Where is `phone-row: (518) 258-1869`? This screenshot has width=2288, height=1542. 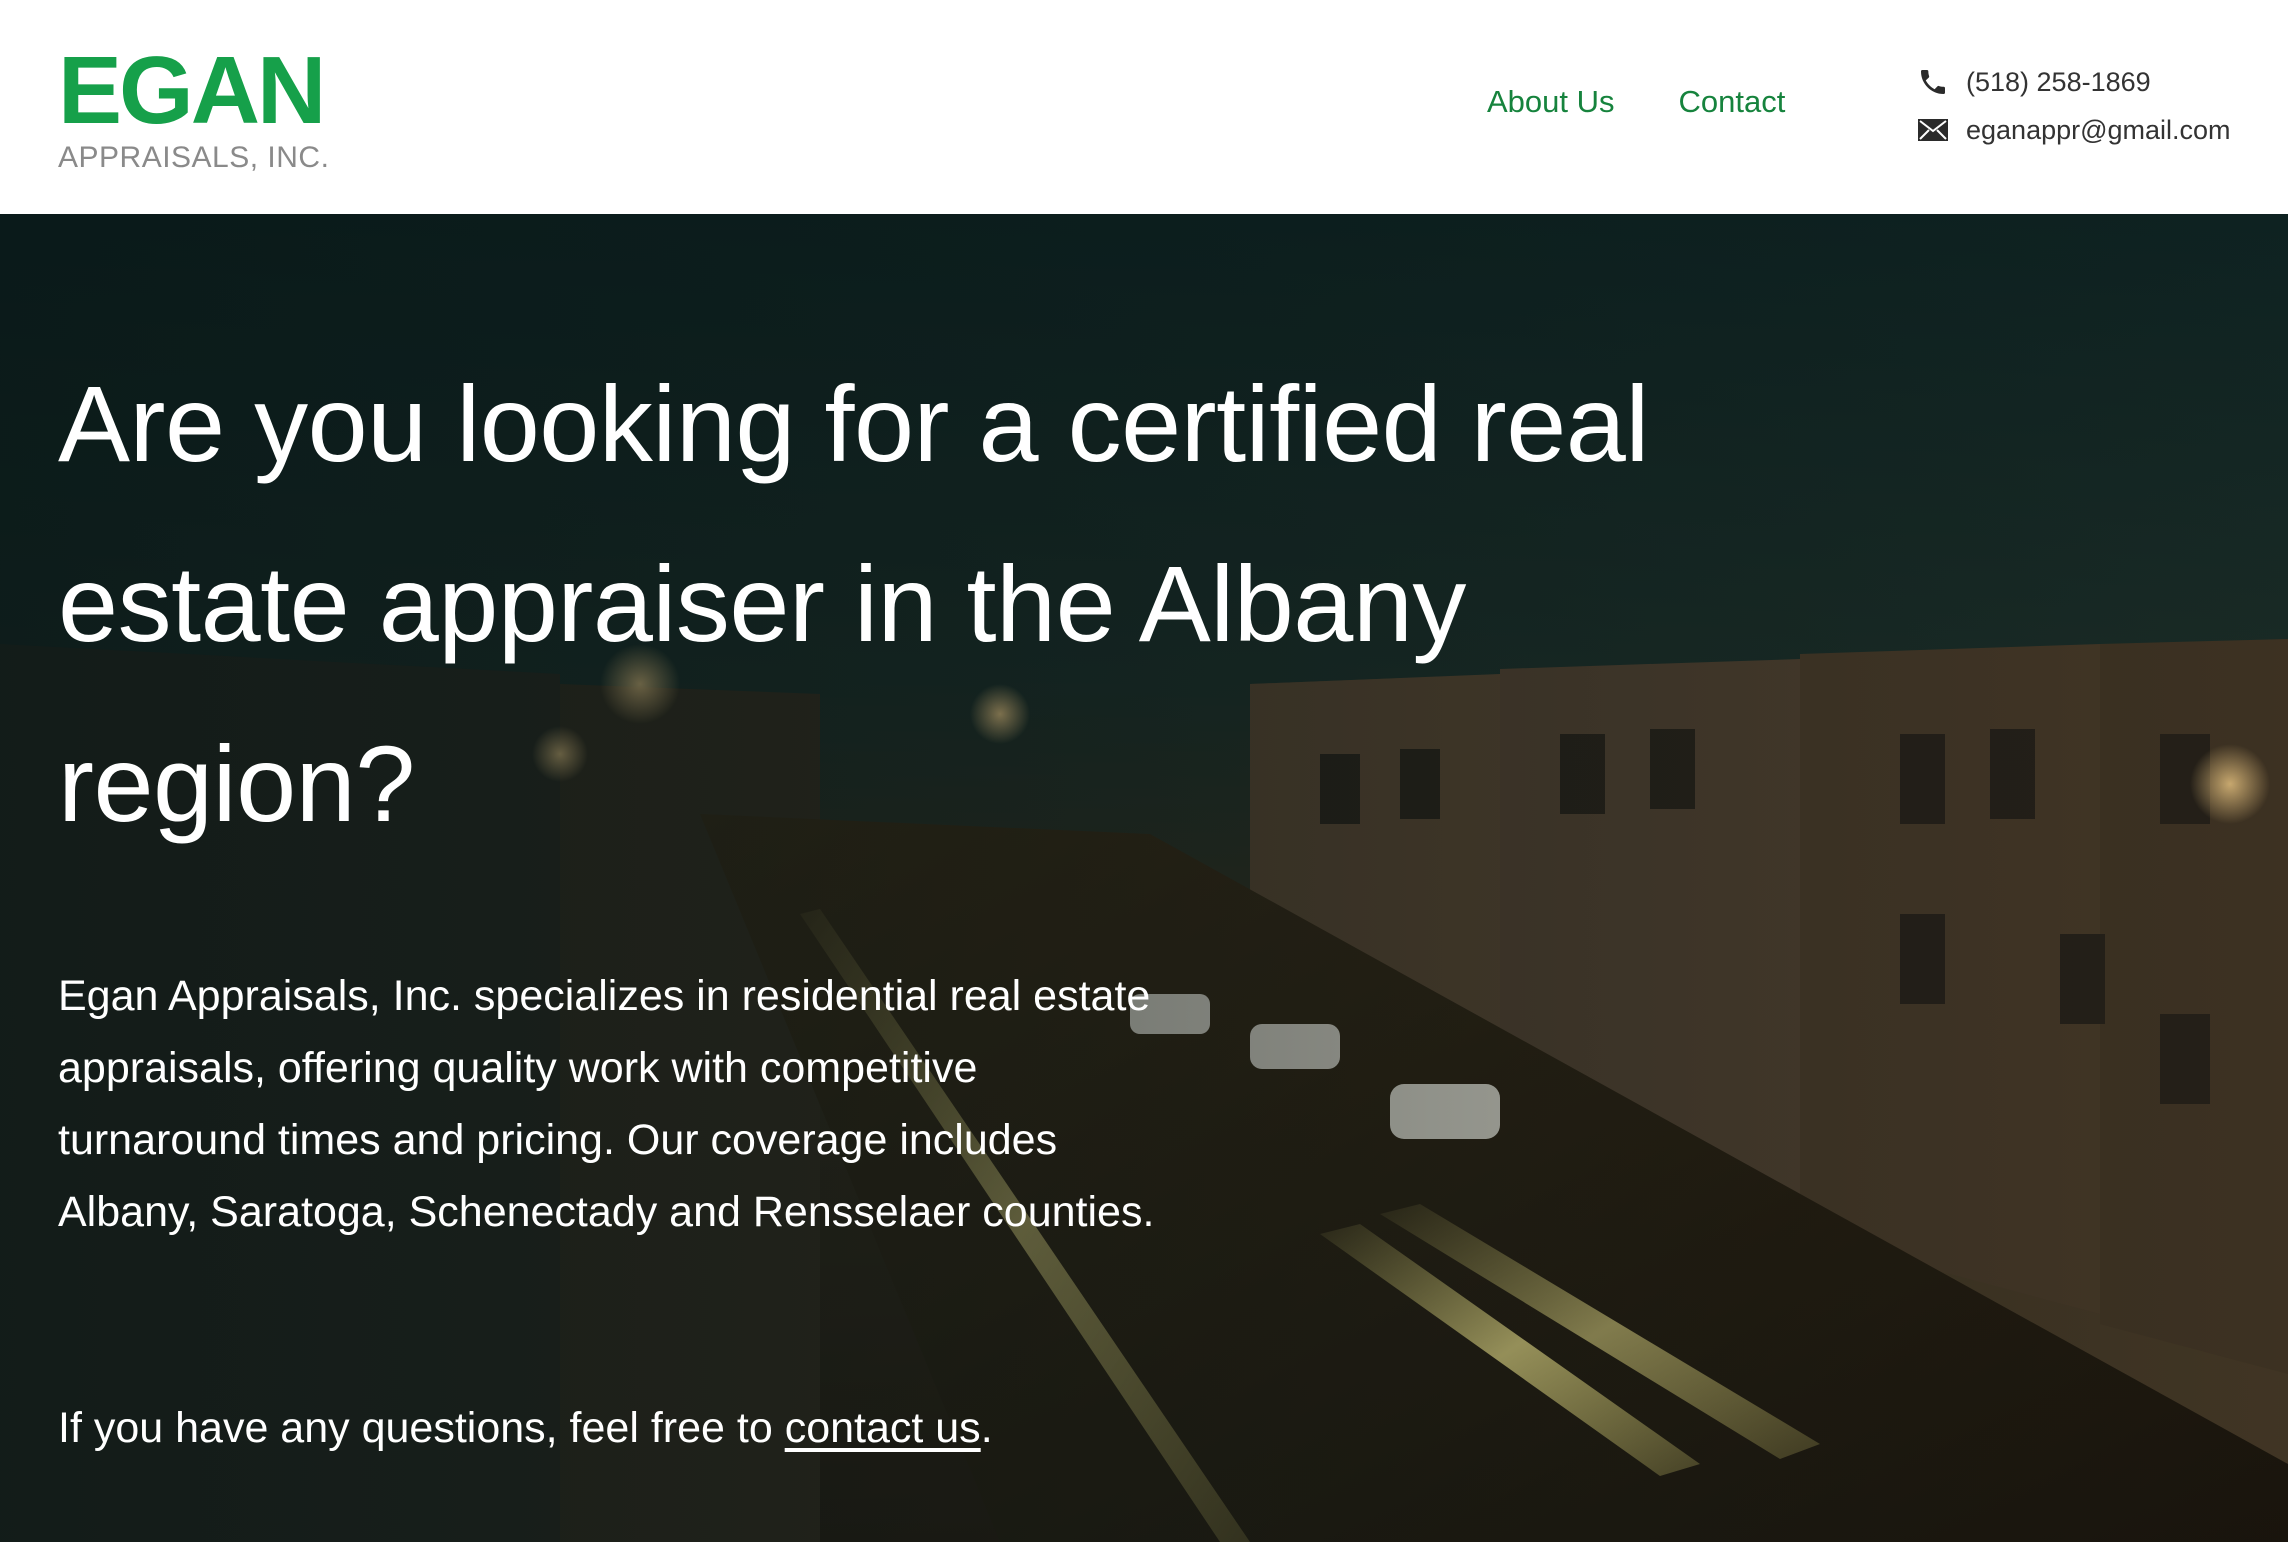 phone-row: (518) 258-1869 is located at coordinates (2073, 82).